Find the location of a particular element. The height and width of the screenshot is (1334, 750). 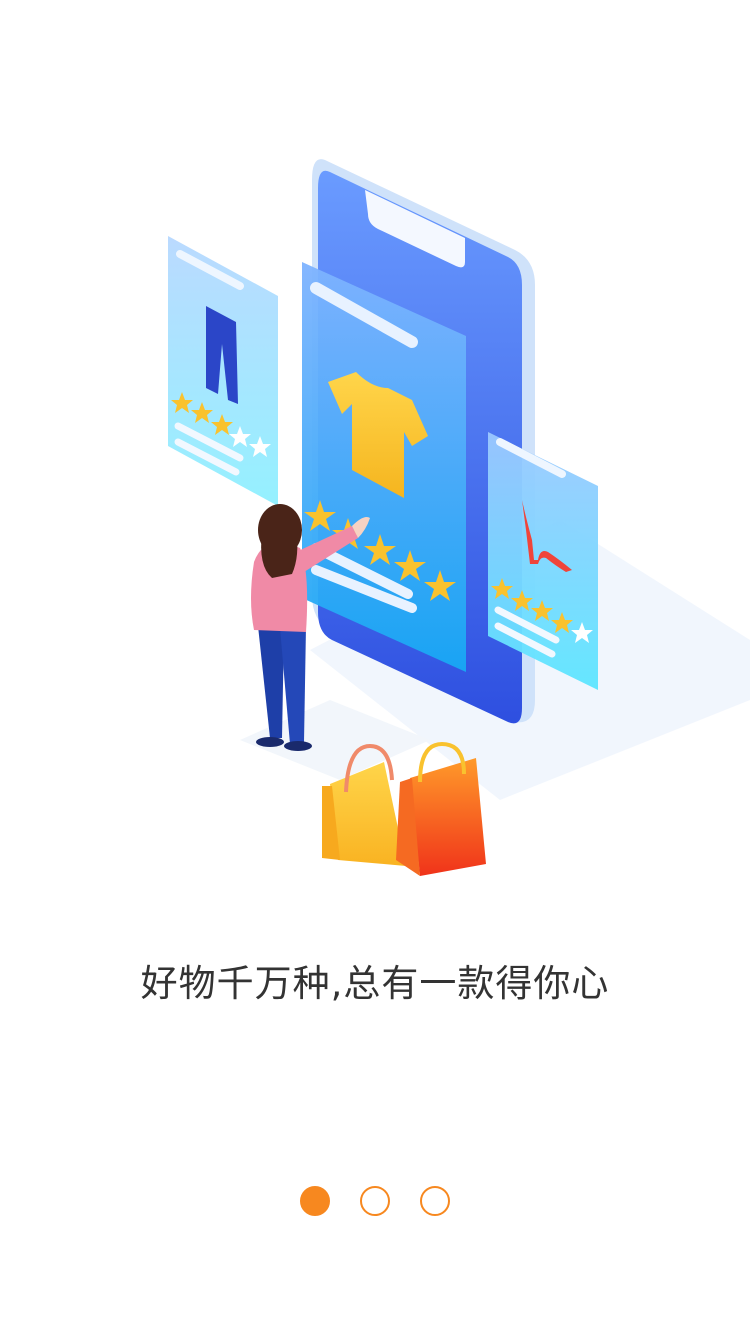

page-indicator is located at coordinates (375, 1202).